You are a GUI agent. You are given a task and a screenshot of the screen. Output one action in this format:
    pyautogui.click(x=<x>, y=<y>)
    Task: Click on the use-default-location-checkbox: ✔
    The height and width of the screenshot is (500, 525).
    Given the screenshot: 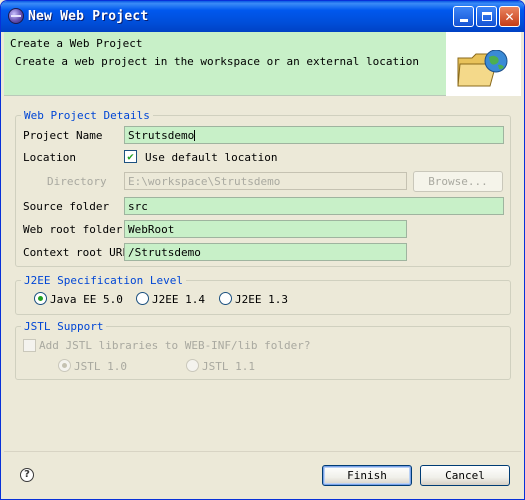 What is the action you would take?
    pyautogui.click(x=130, y=156)
    